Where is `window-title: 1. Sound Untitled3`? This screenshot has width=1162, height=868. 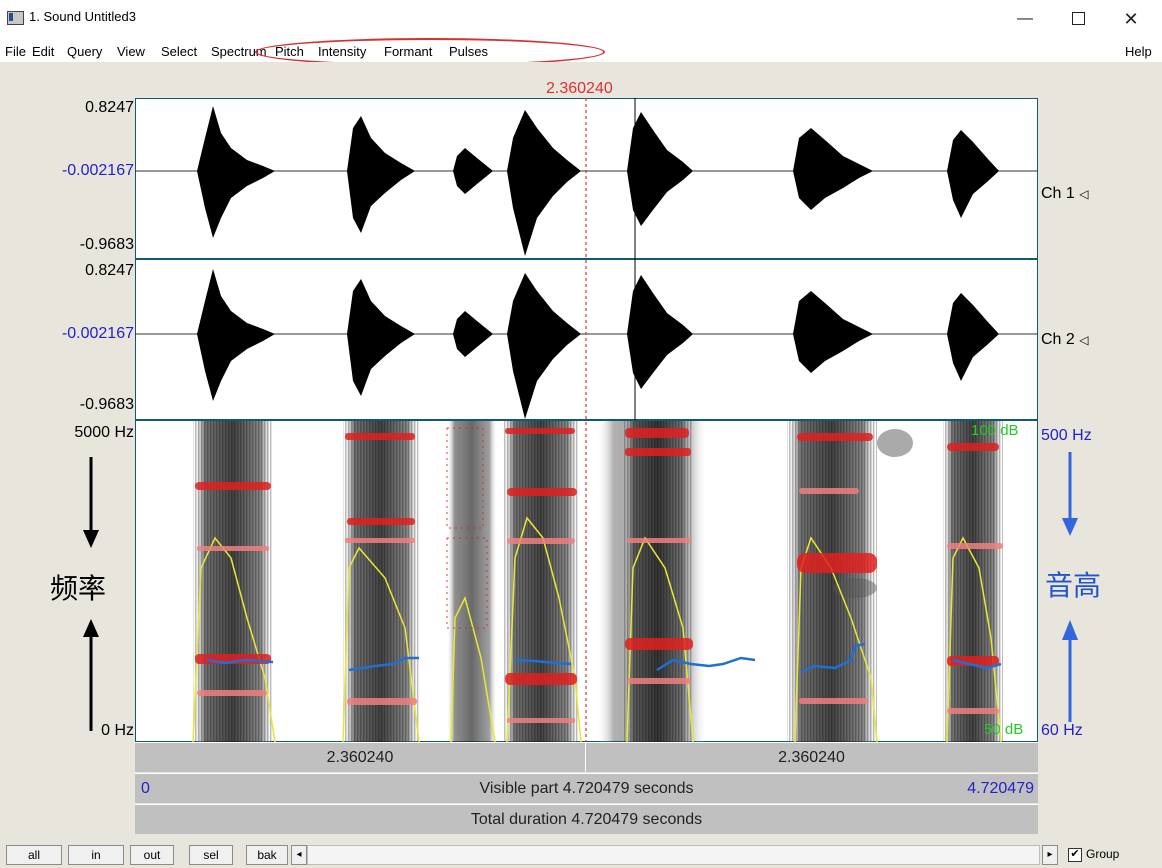 window-title: 1. Sound Untitled3 is located at coordinates (82, 16).